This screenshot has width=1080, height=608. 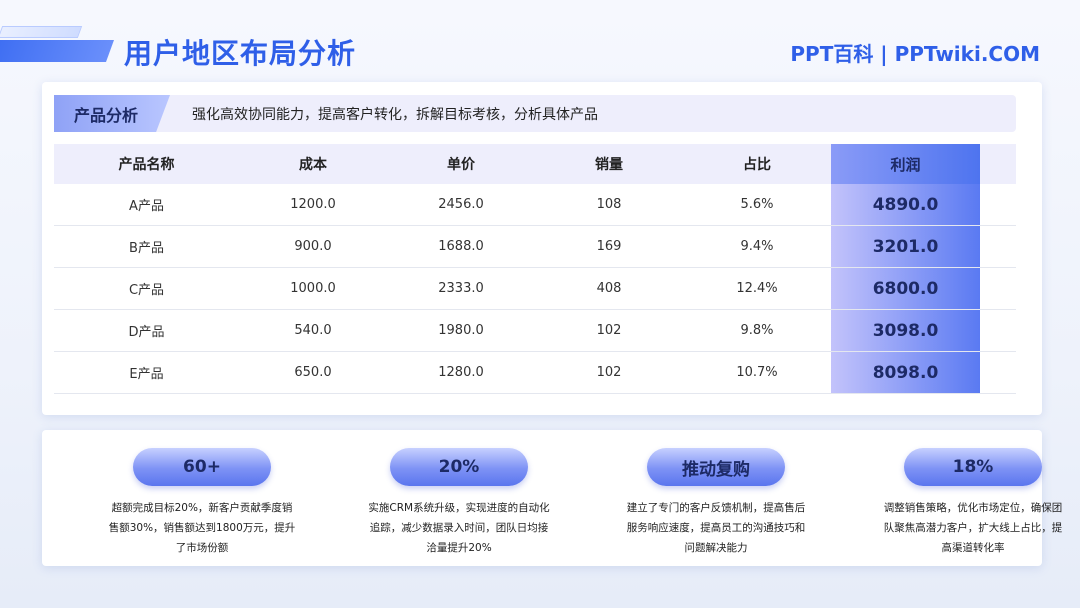 What do you see at coordinates (535, 331) in the screenshot?
I see `table-row: D产品 540.0 1980.0 102 9.8% 3098.0` at bounding box center [535, 331].